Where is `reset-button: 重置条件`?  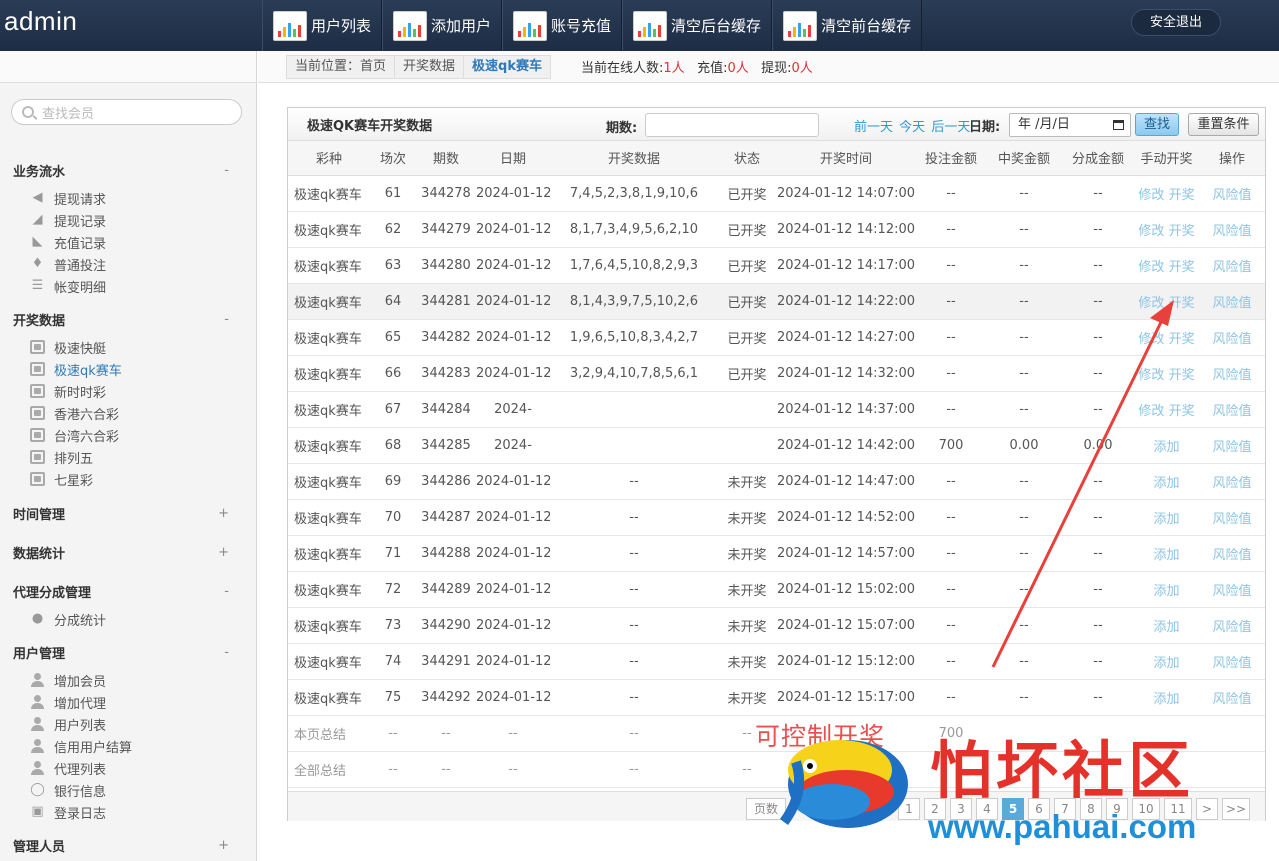
reset-button: 重置条件 is located at coordinates (1223, 124).